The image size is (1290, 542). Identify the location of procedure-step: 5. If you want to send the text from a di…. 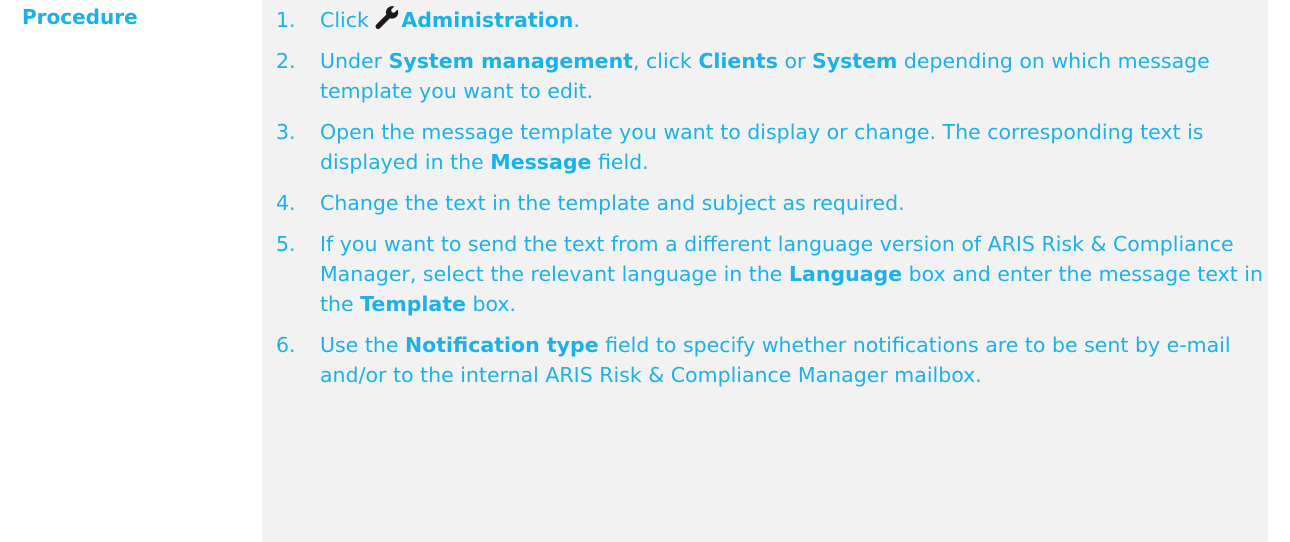
(771, 274).